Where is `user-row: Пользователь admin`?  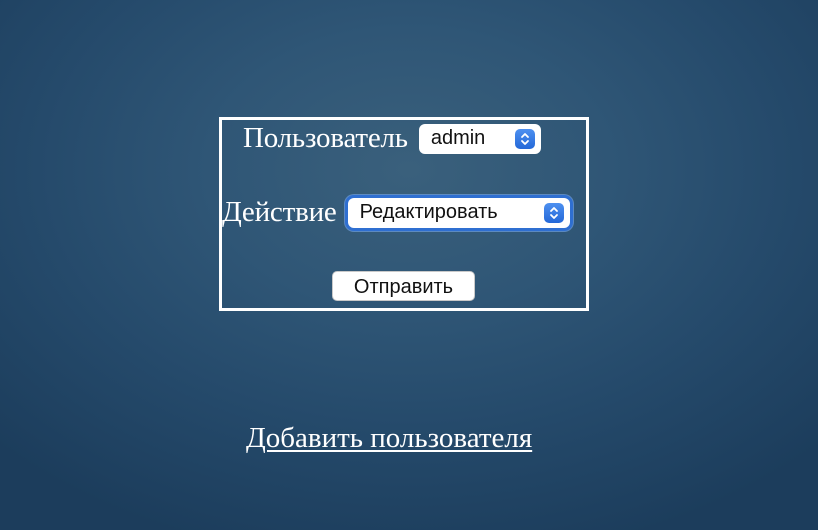 user-row: Пользователь admin is located at coordinates (392, 138).